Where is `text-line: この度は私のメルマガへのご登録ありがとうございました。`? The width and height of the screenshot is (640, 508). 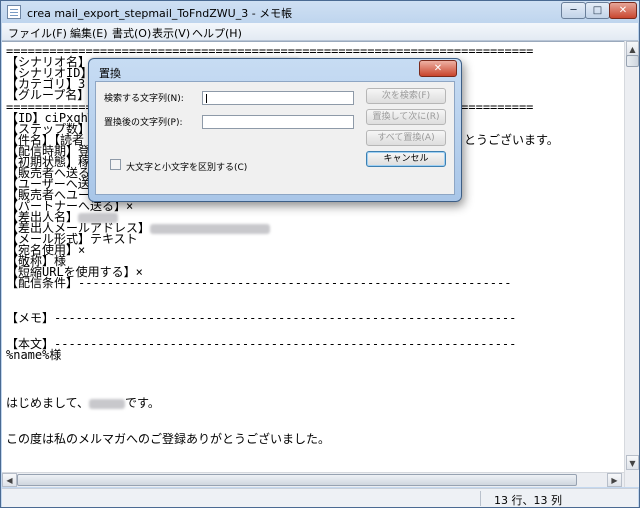 text-line: この度は私のメルマガへのご登録ありがとうございました。 is located at coordinates (168, 439).